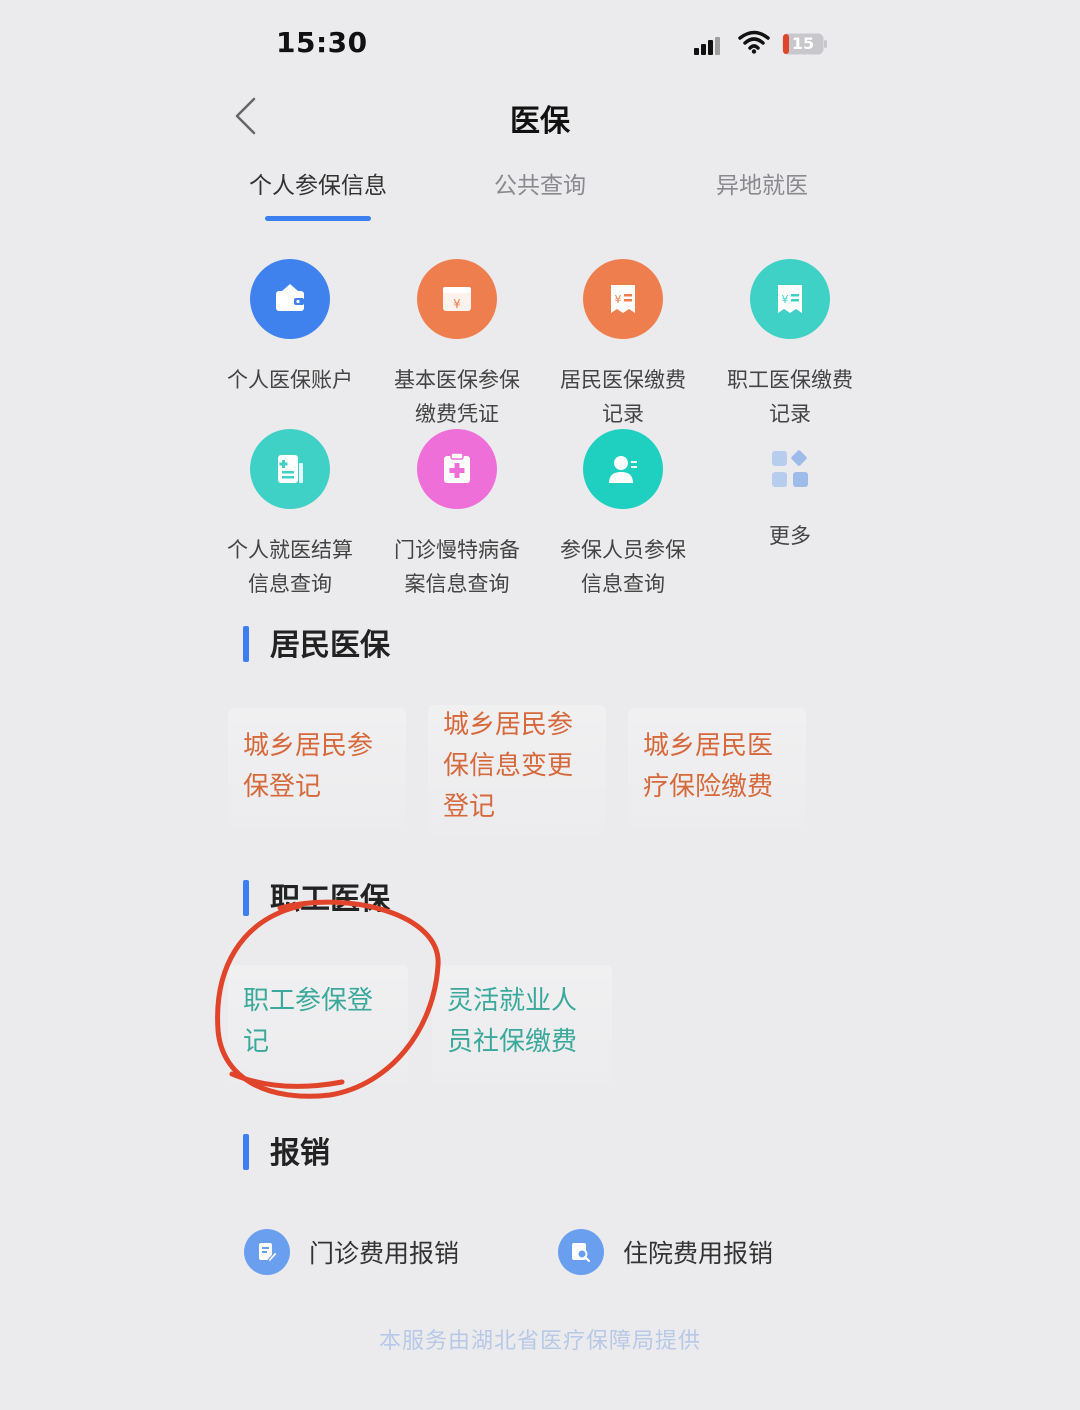  Describe the element at coordinates (267, 1252) in the screenshot. I see `pen-document-icon` at that location.